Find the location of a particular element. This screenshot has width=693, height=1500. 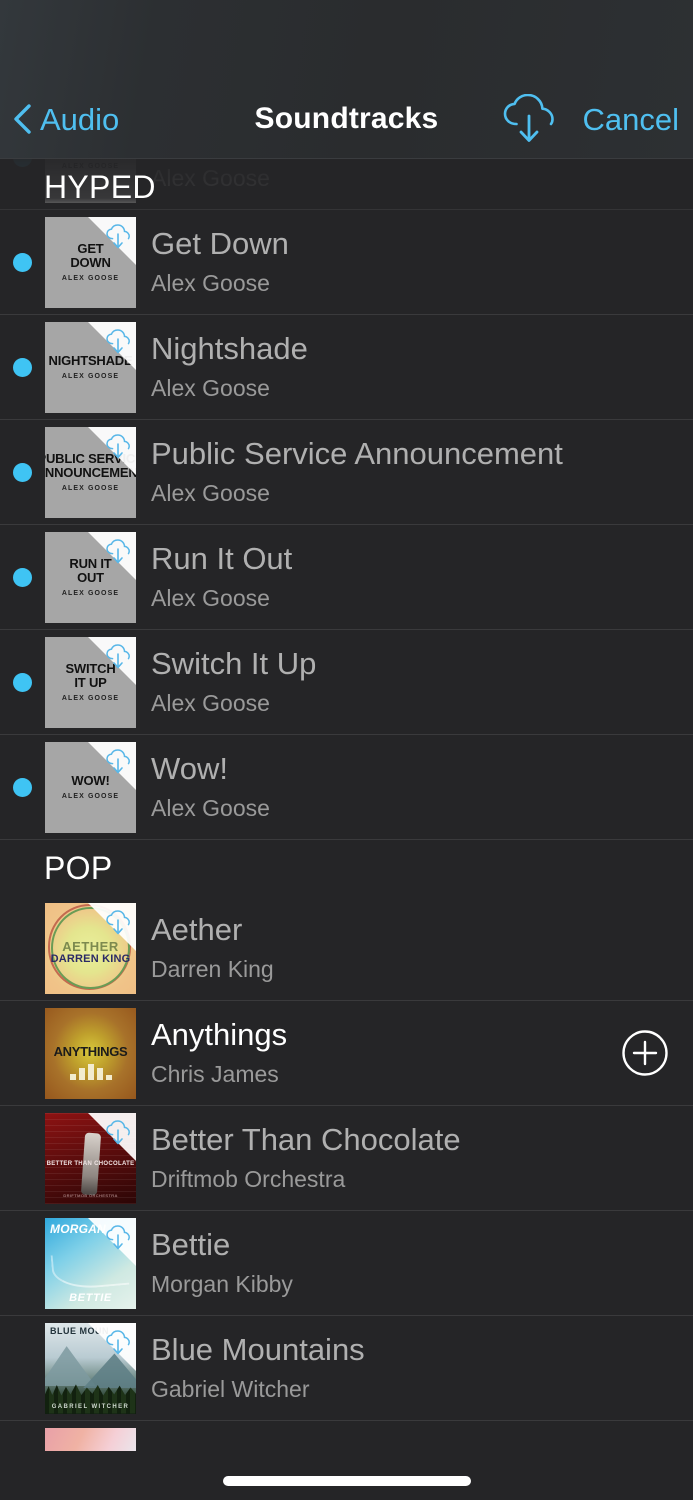

section-header: HYPED is located at coordinates (346, 187).